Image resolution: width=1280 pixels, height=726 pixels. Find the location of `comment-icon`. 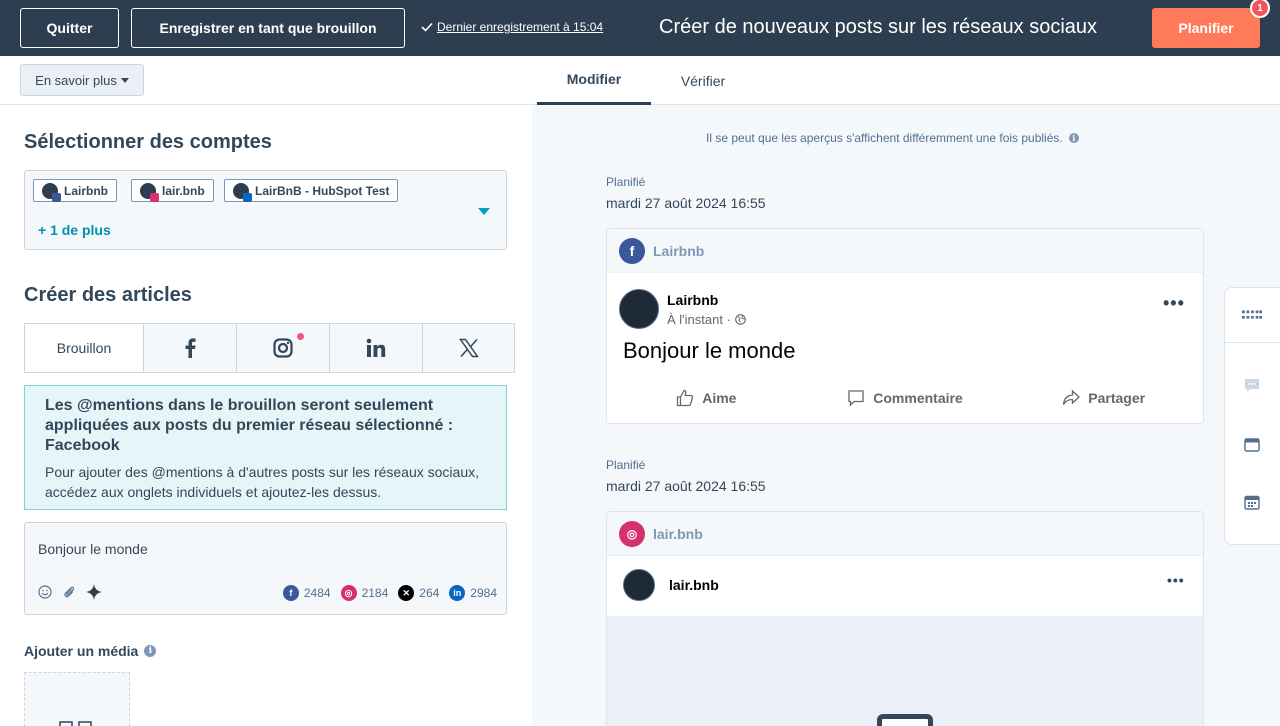

comment-icon is located at coordinates (856, 398).